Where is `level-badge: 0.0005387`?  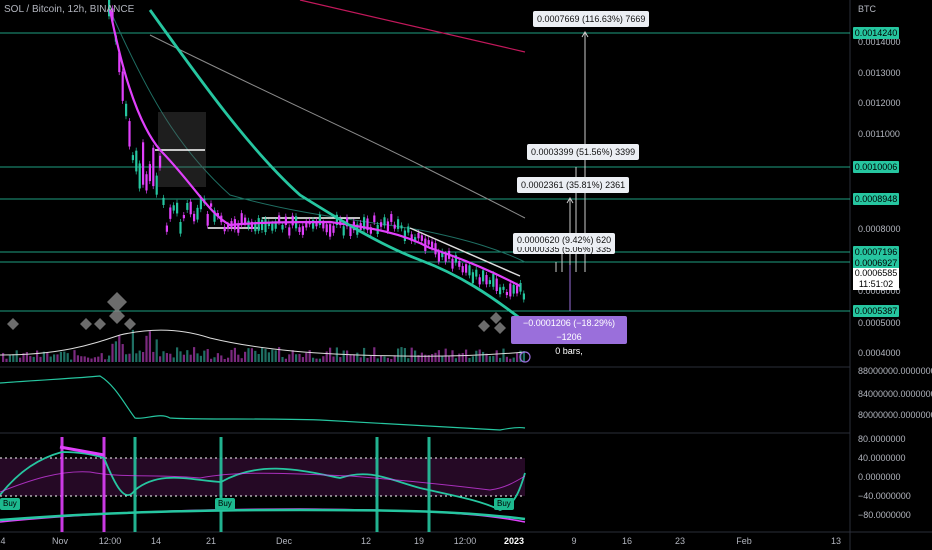 level-badge: 0.0005387 is located at coordinates (876, 311).